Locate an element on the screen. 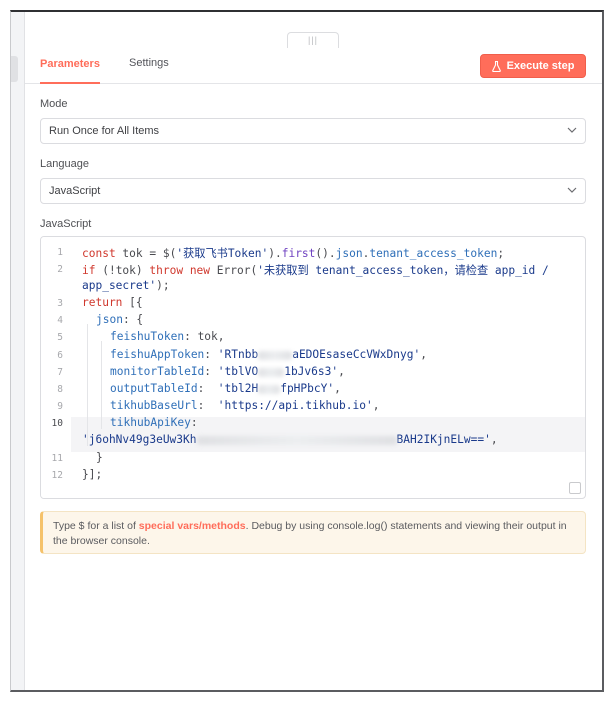 This screenshot has height=701, width=614. code-token: : { is located at coordinates (133, 319).